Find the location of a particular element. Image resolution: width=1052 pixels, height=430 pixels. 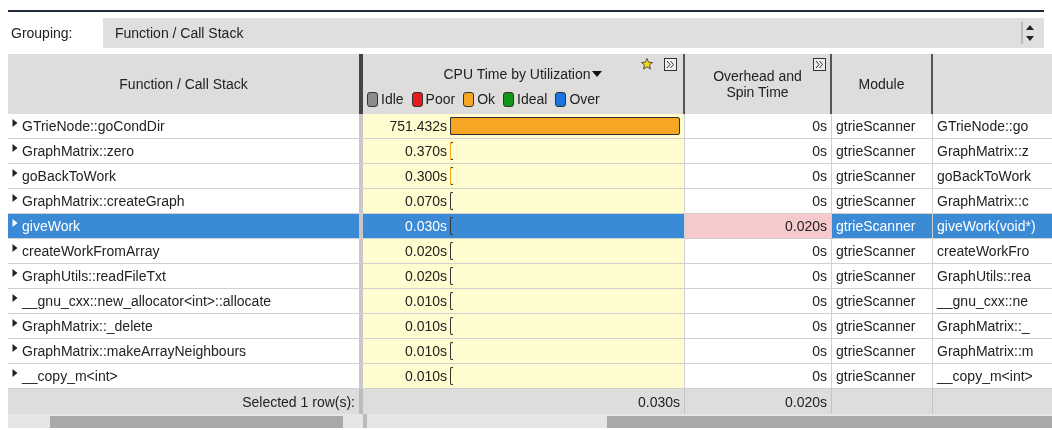

legend-label: Poor is located at coordinates (440, 99).